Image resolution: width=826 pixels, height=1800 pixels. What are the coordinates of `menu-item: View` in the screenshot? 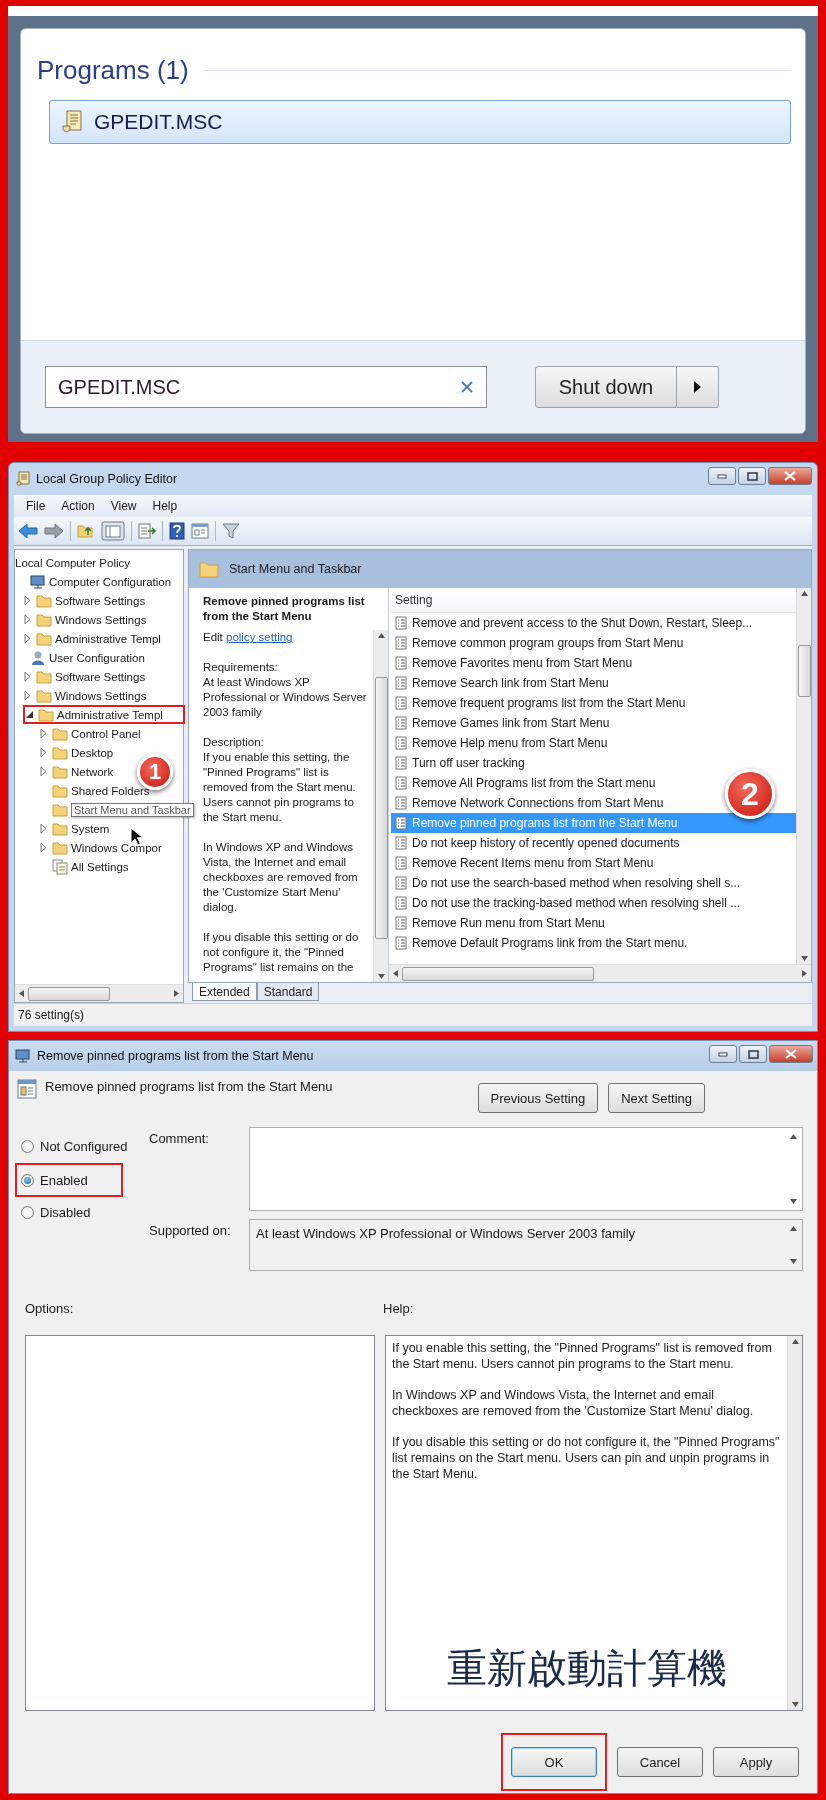 It's located at (123, 506).